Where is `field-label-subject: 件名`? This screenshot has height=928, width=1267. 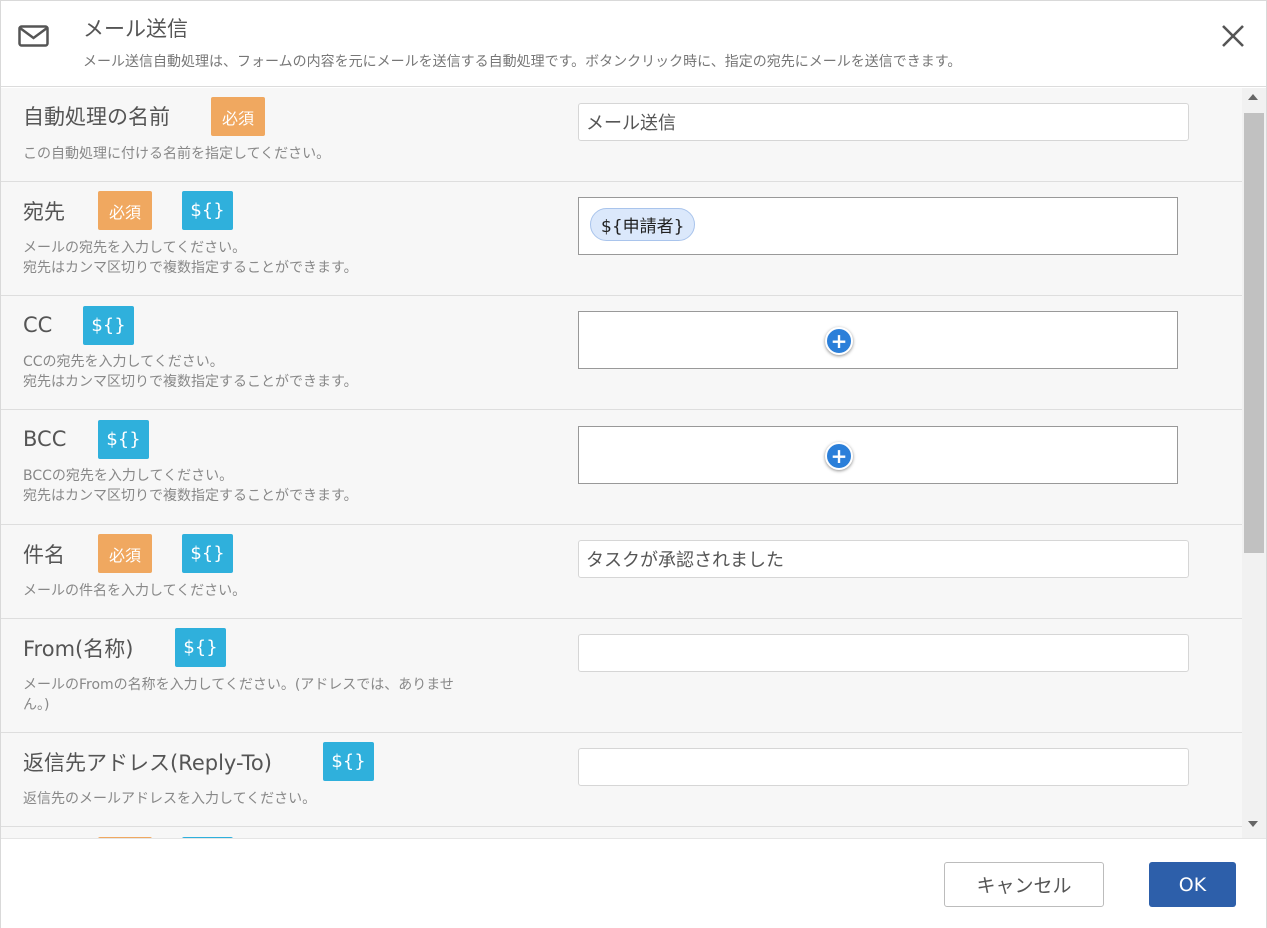 field-label-subject: 件名 is located at coordinates (44, 555).